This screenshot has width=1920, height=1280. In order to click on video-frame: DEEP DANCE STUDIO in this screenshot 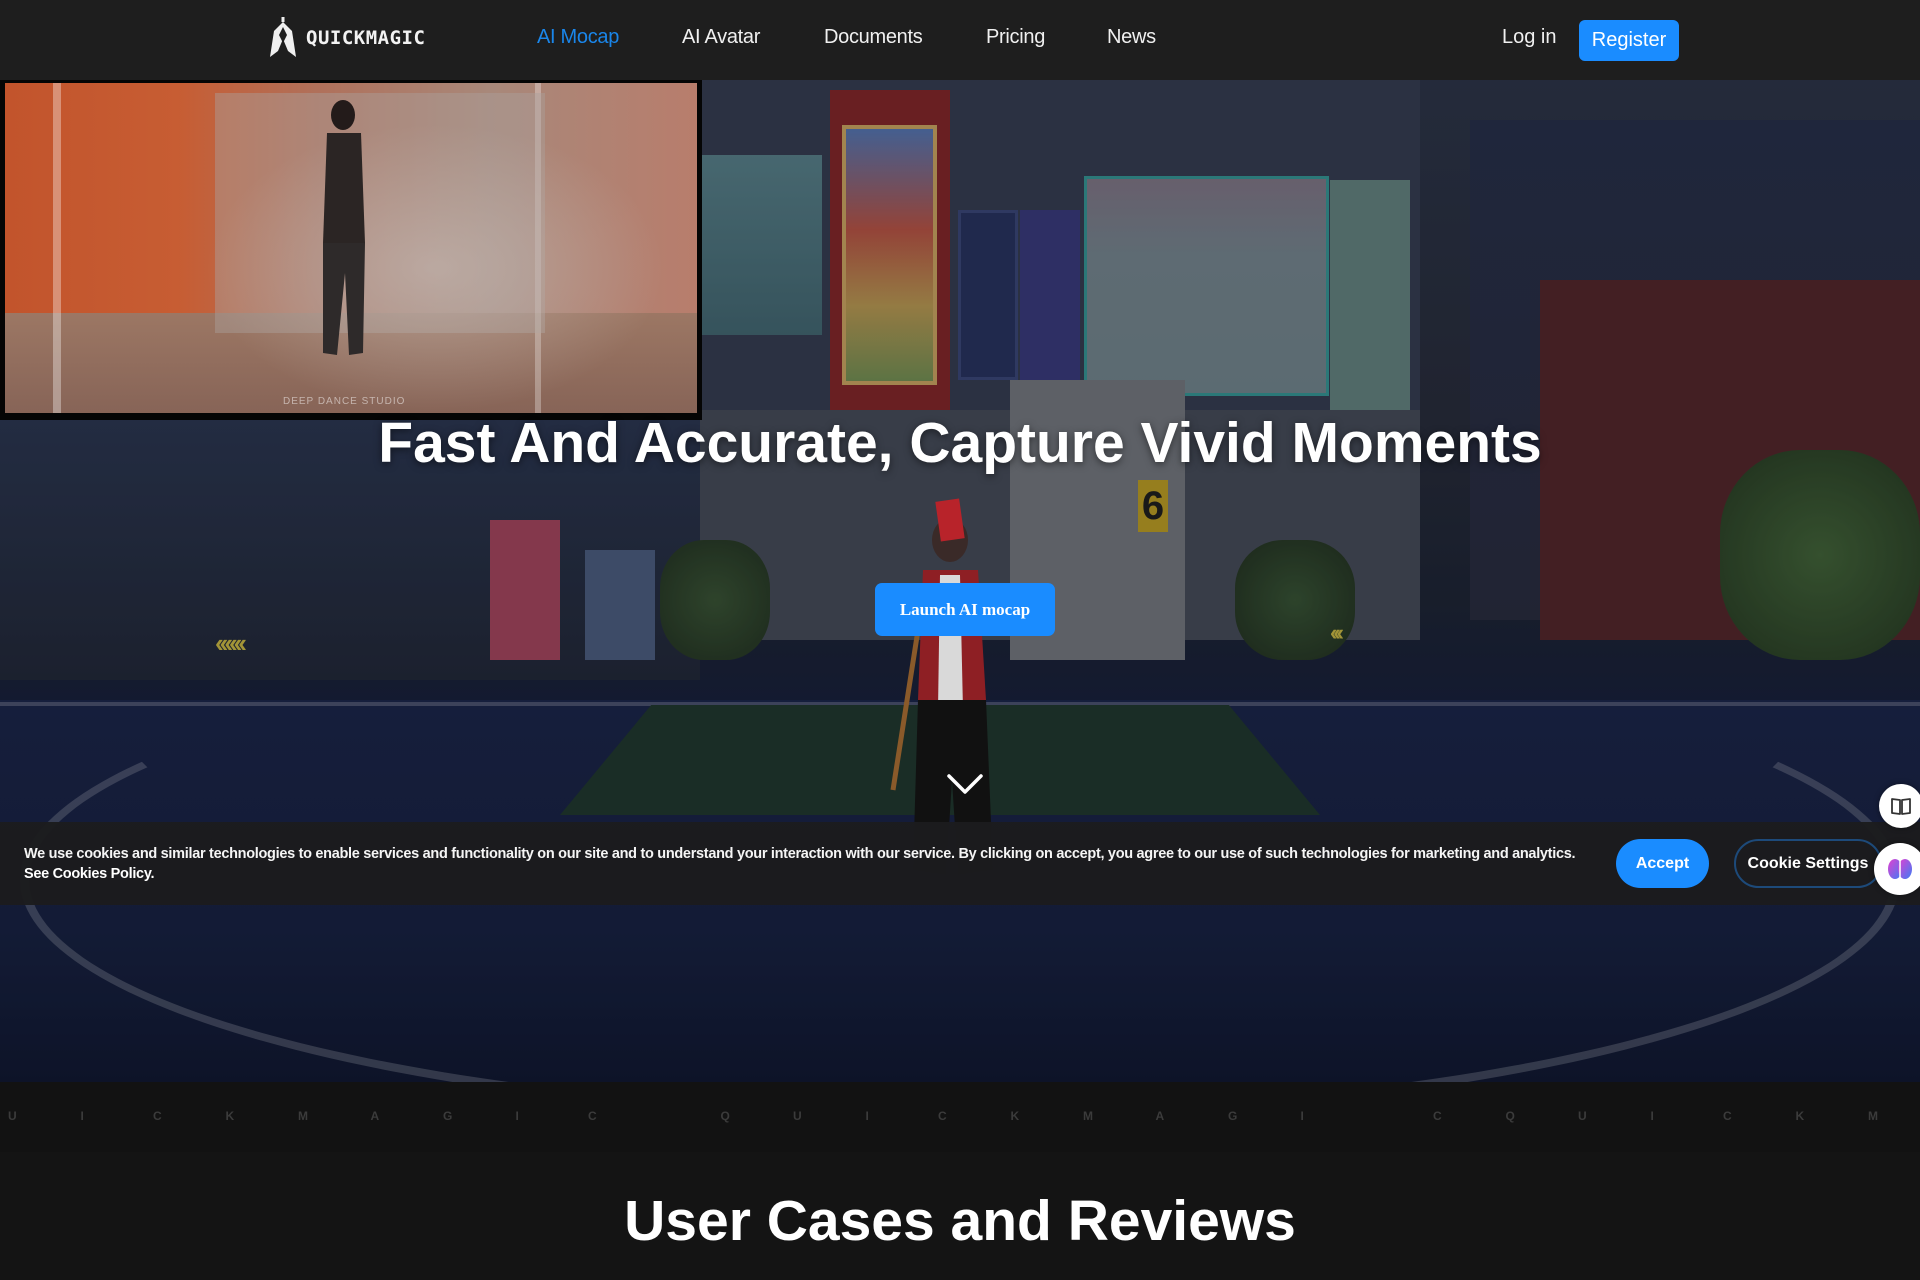, I will do `click(351, 248)`.